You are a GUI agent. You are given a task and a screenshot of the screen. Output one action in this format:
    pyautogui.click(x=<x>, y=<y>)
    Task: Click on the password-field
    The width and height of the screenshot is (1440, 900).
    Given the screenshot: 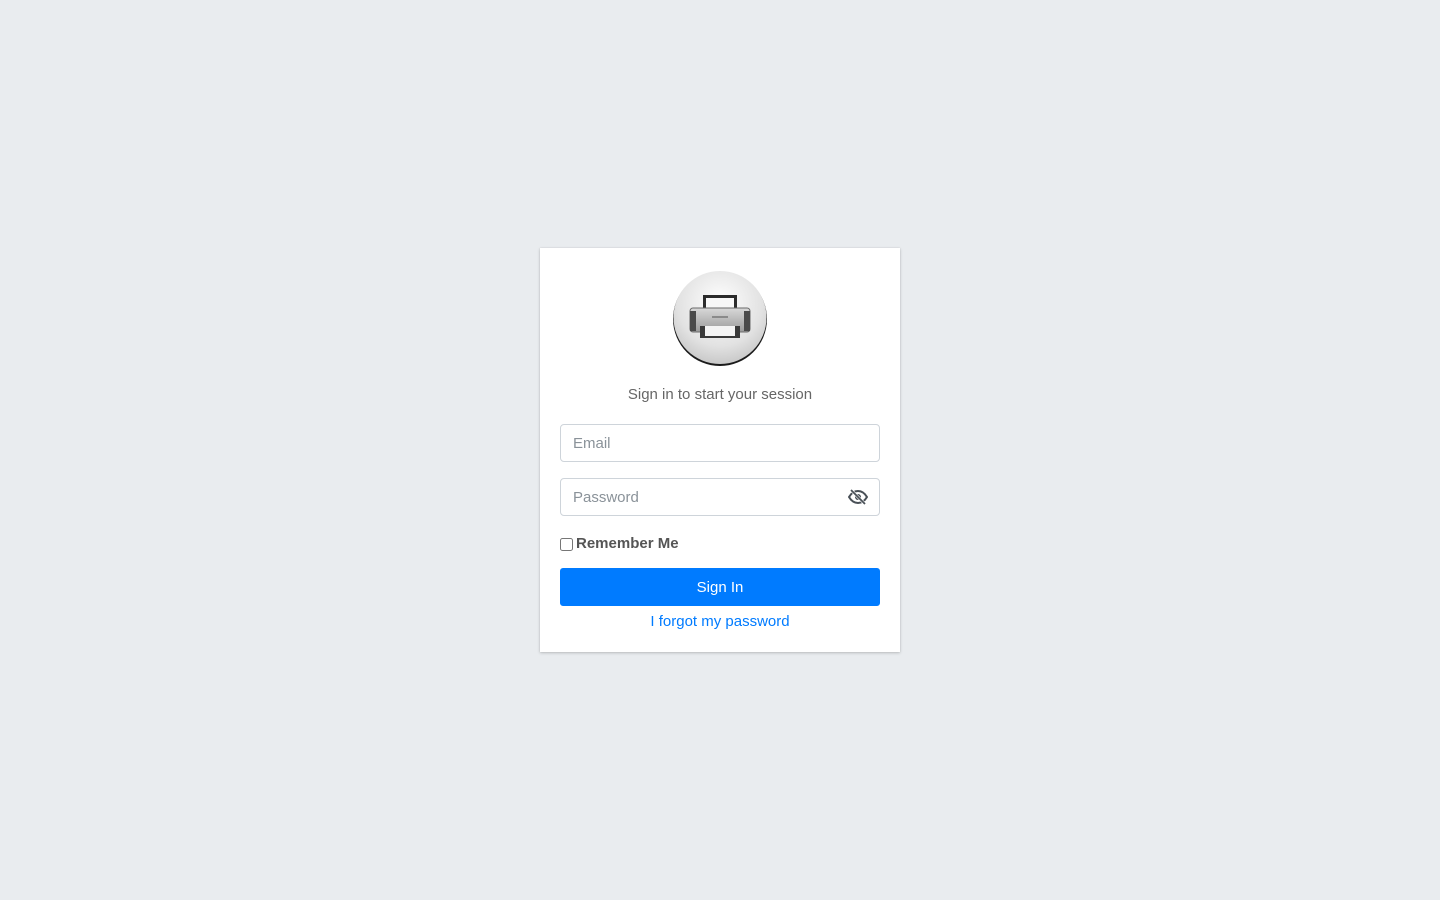 What is the action you would take?
    pyautogui.click(x=720, y=497)
    